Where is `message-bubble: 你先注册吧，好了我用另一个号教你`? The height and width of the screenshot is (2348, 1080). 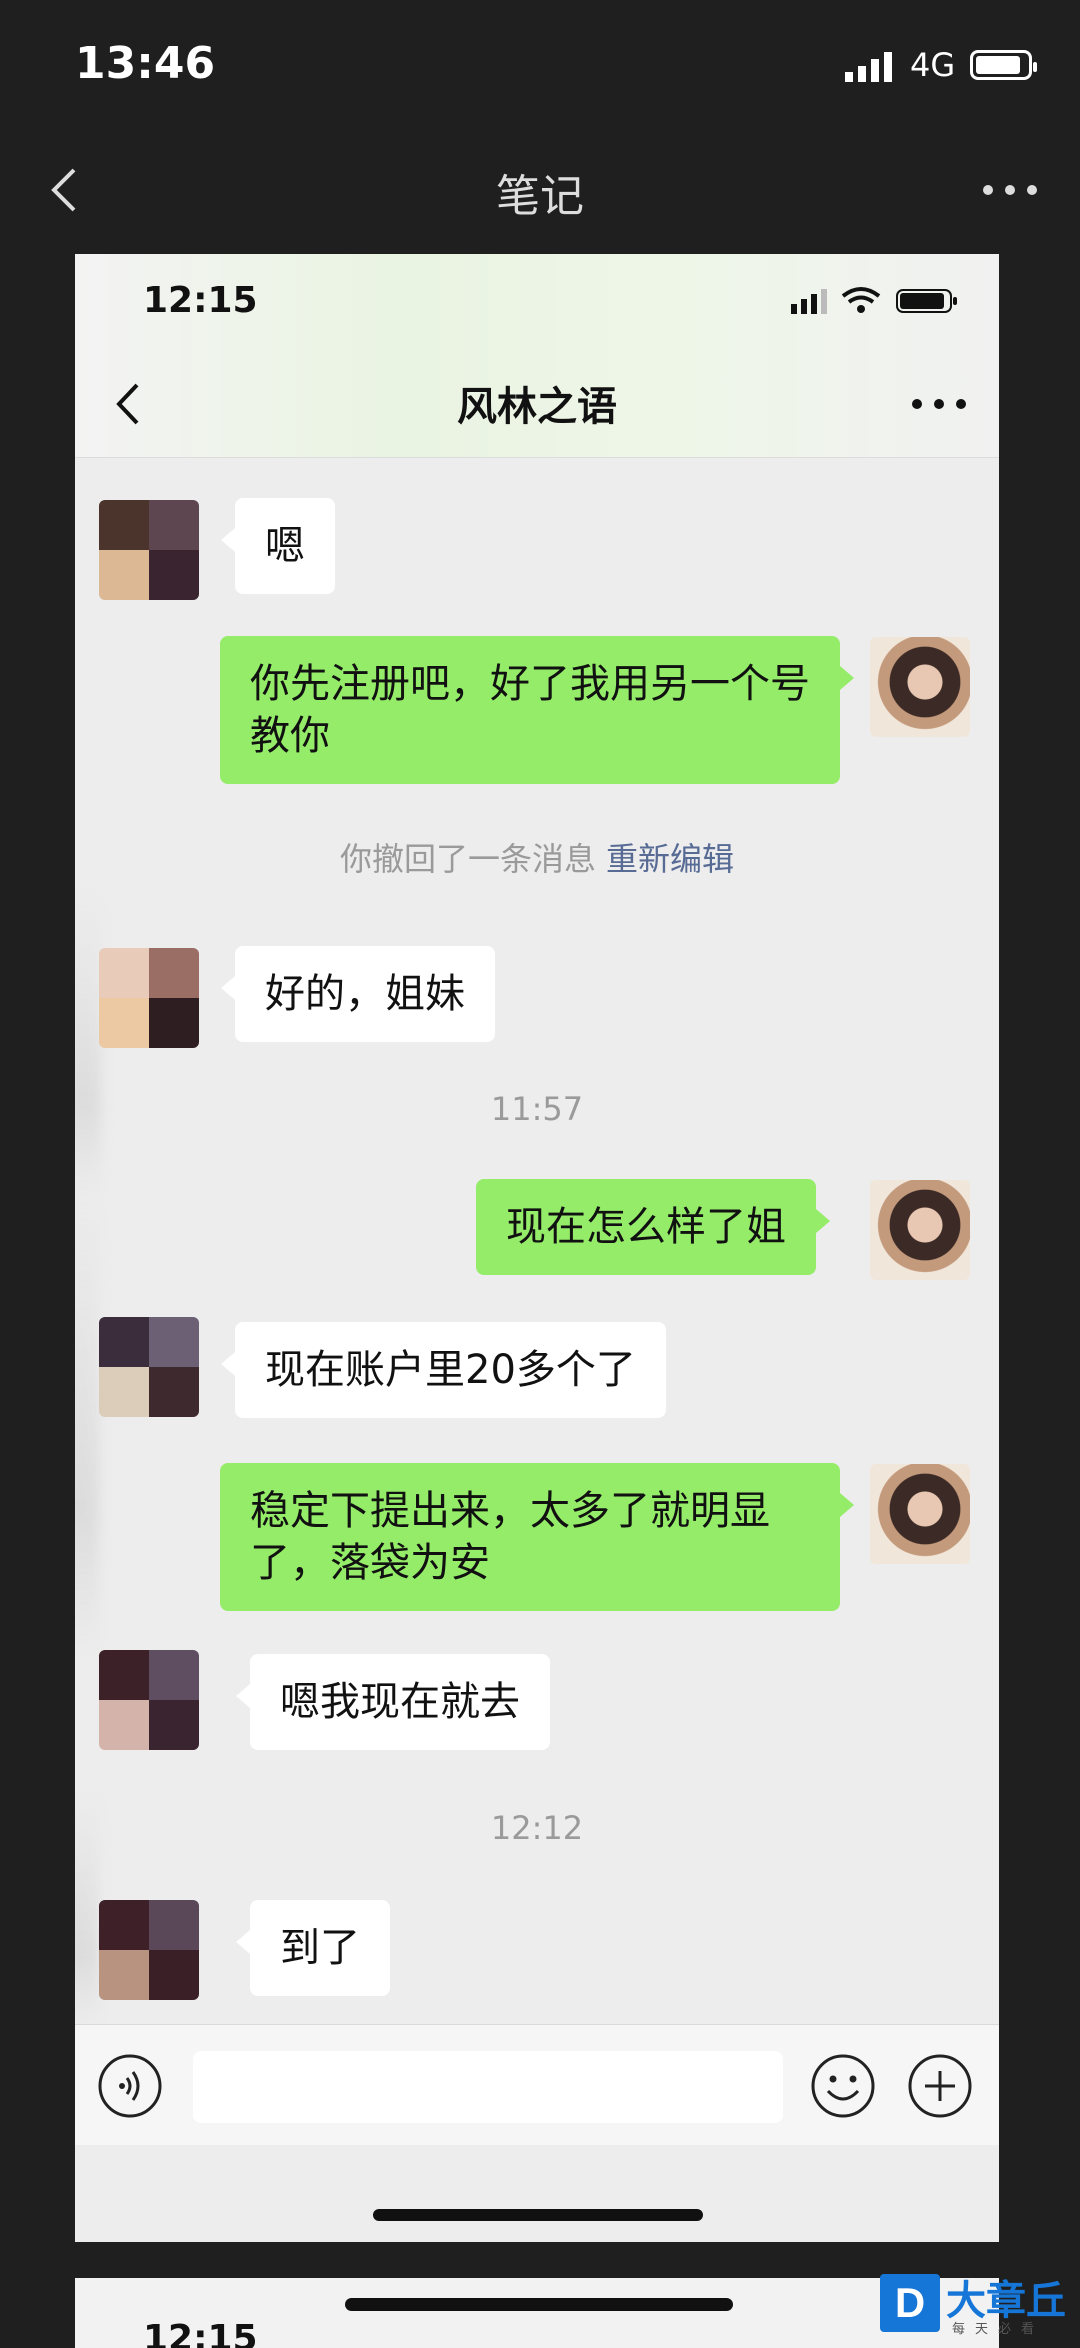
message-bubble: 你先注册吧，好了我用另一个号教你 is located at coordinates (537, 710).